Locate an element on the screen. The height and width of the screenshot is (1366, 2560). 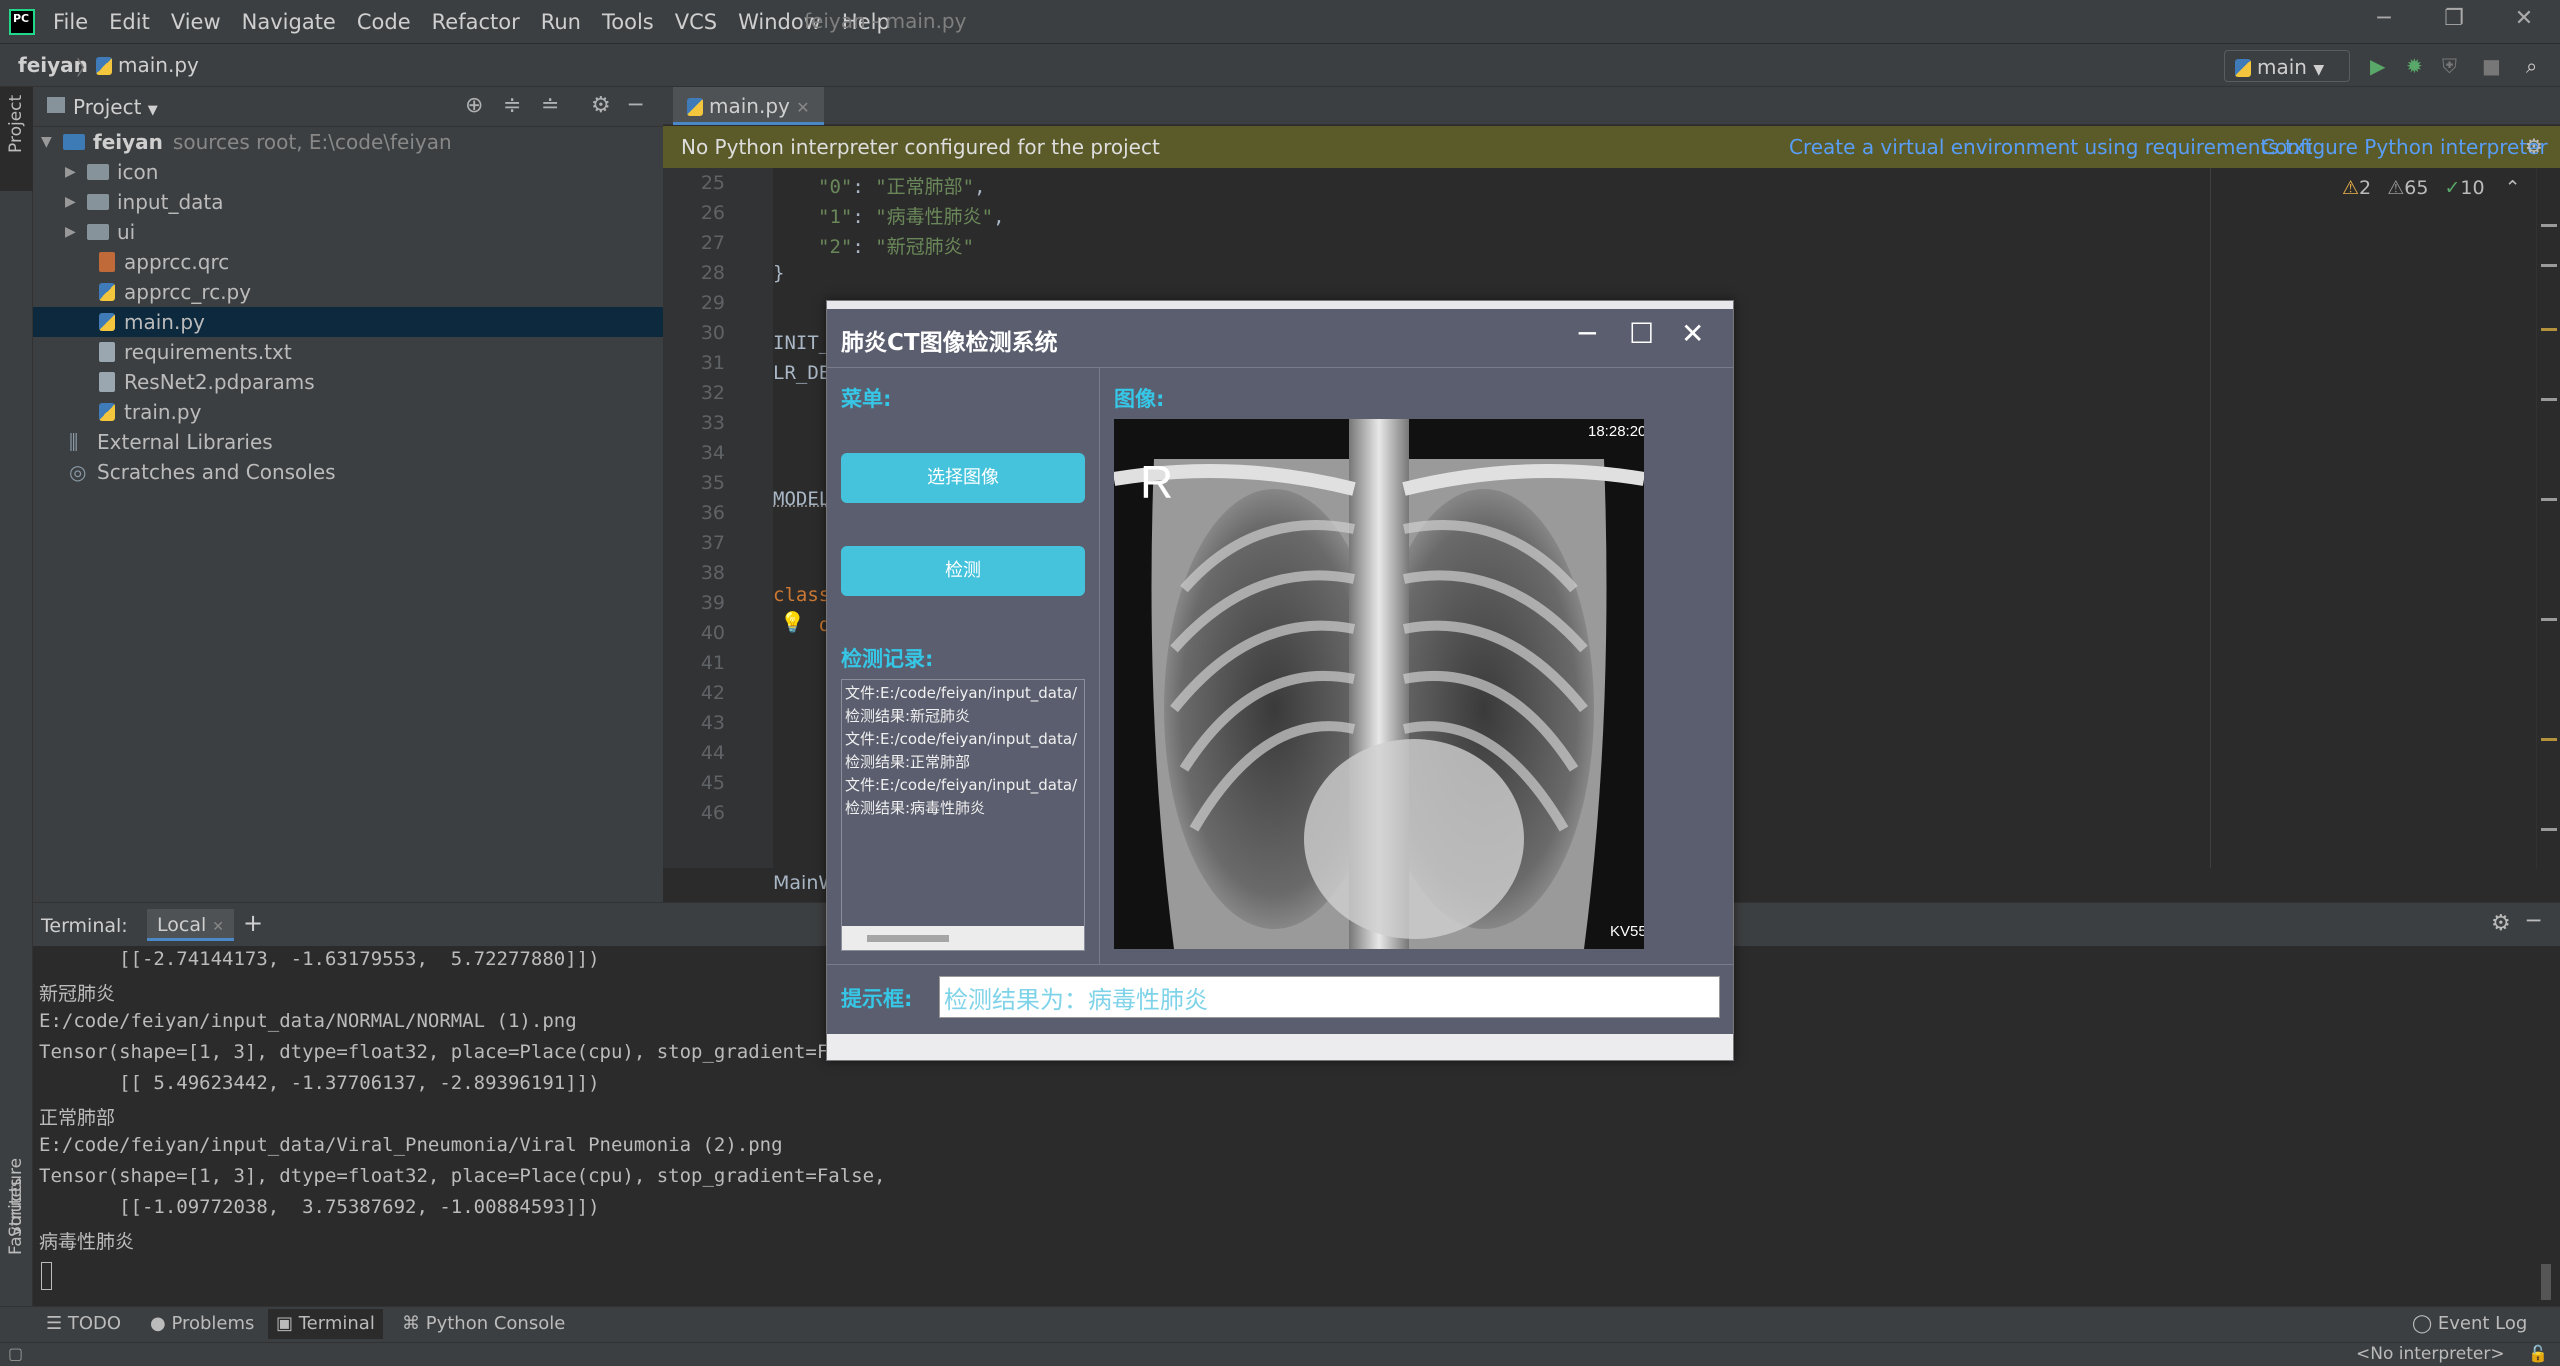
tree-item-requirements: requirements.txt is located at coordinates (348, 352).